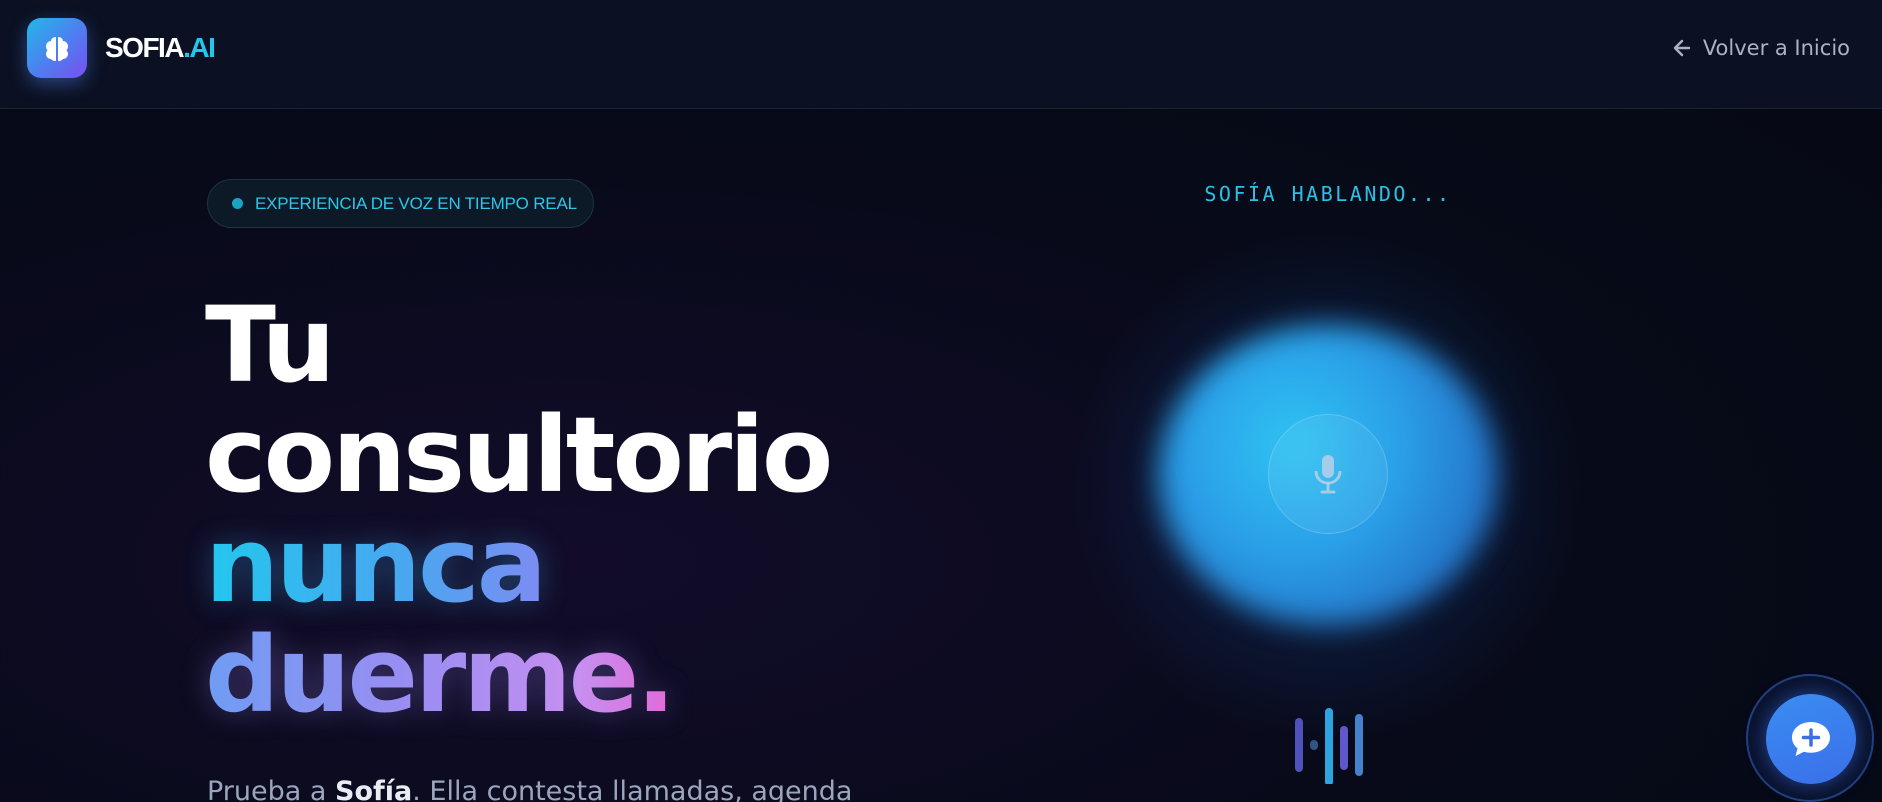 This screenshot has height=802, width=1882. I want to click on brand-main: SOFIA, so click(145, 47).